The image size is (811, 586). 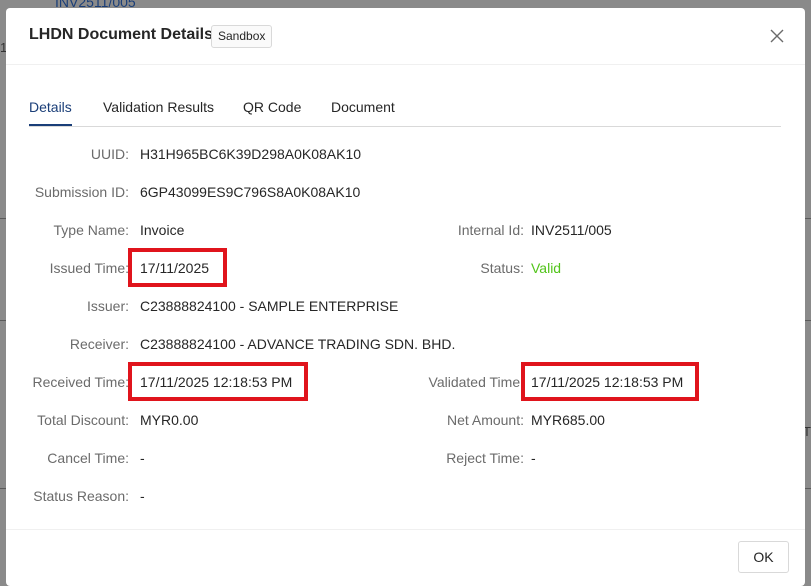 I want to click on close-button, so click(x=777, y=36).